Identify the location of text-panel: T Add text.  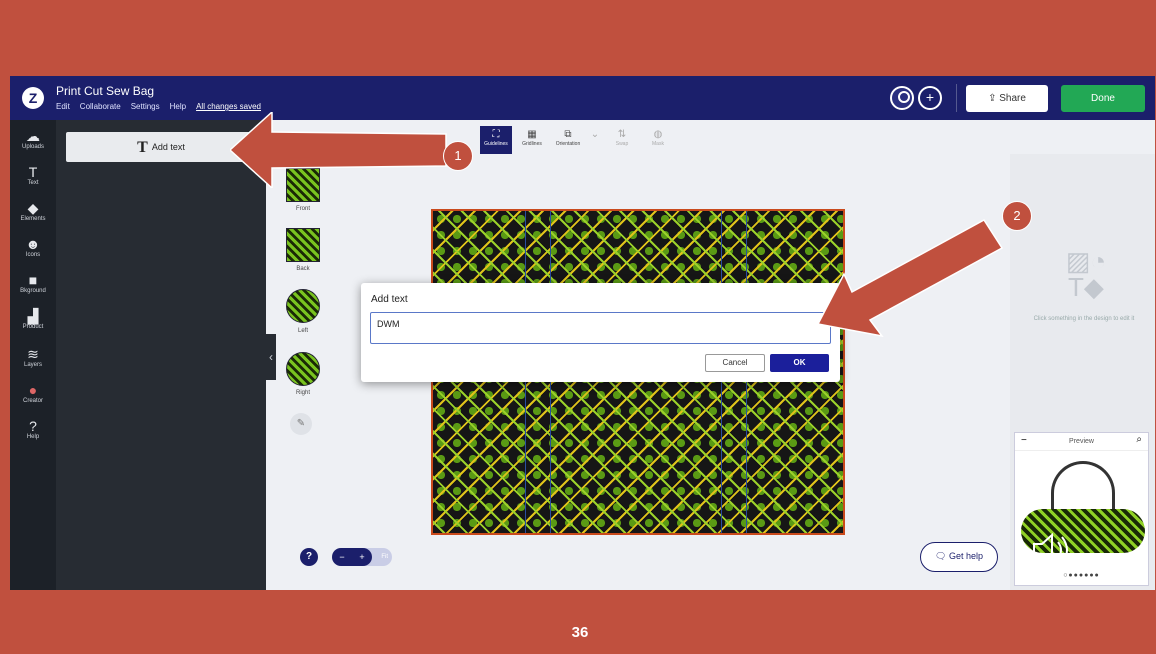
(161, 355).